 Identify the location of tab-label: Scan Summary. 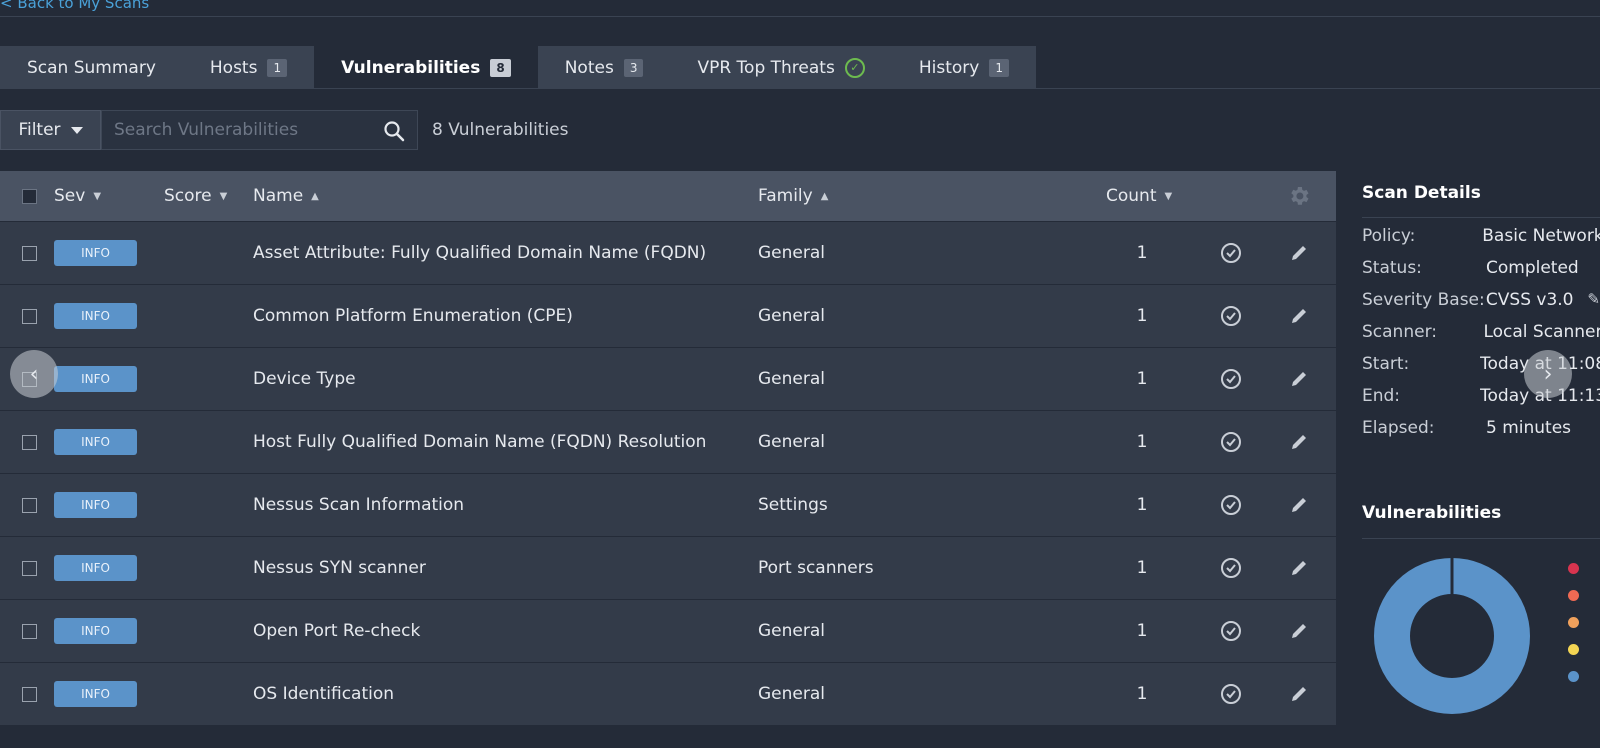
(91, 67).